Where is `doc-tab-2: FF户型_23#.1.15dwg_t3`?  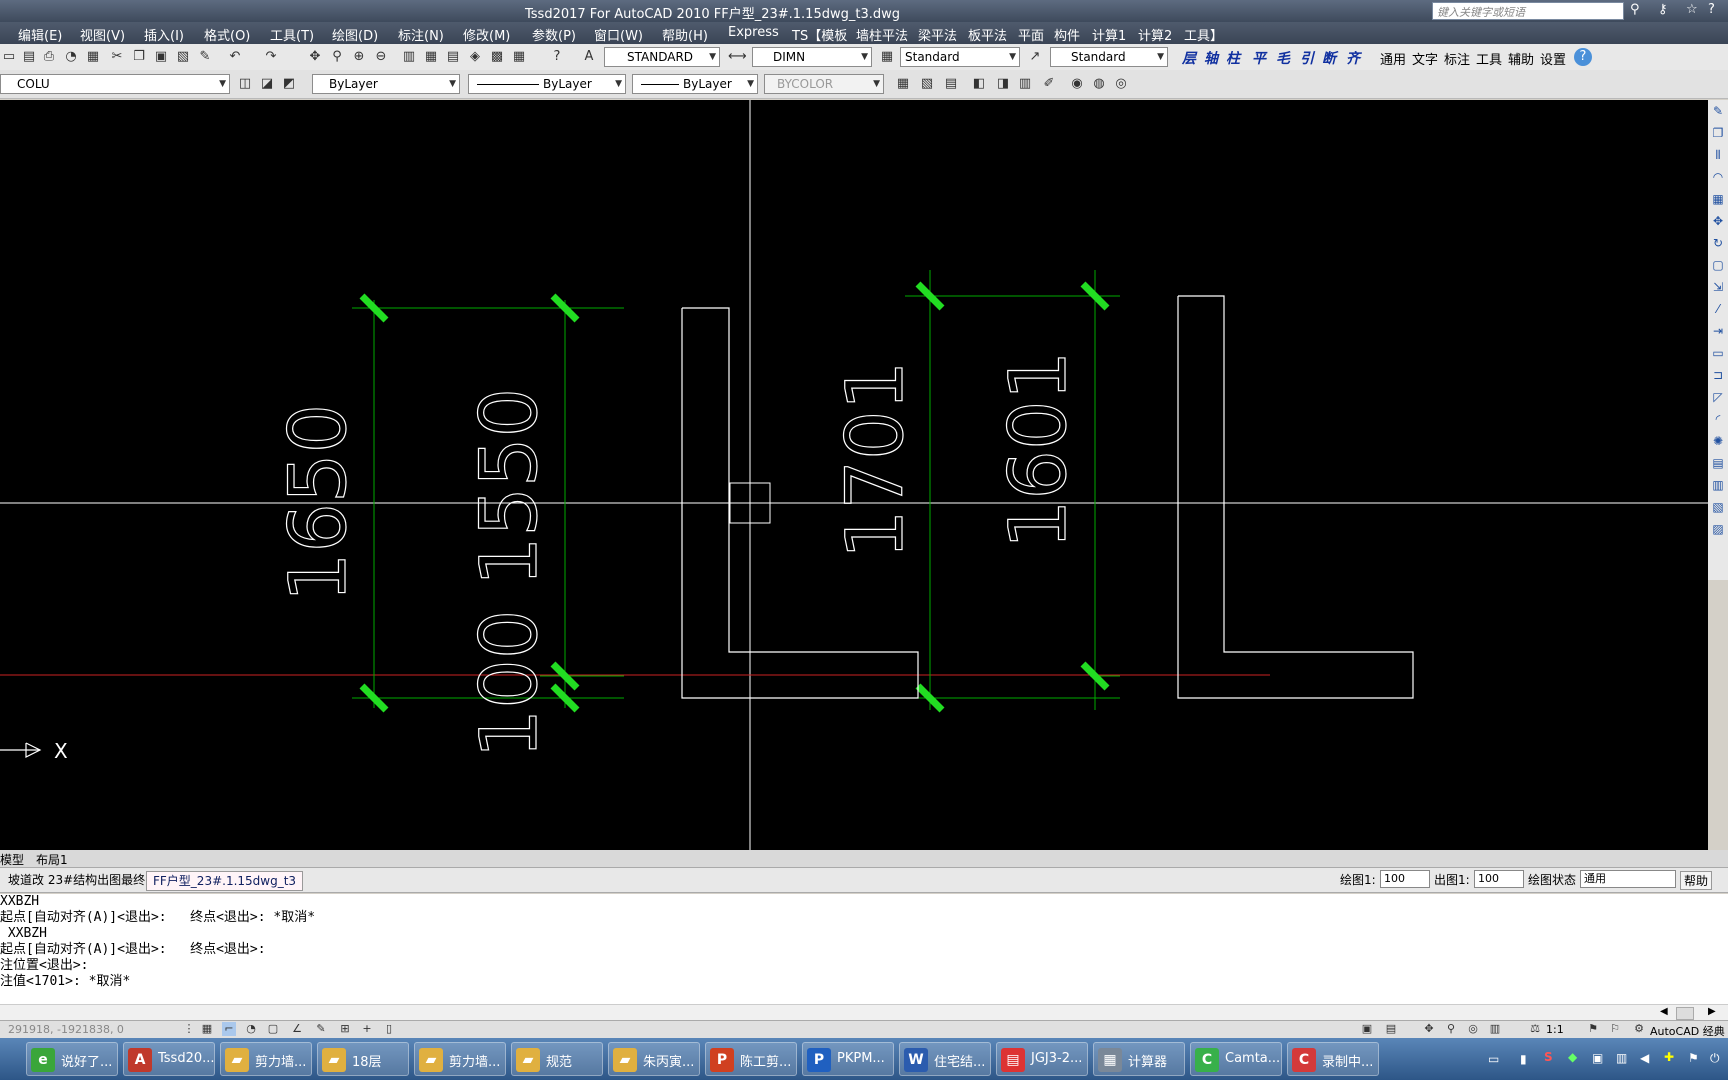 doc-tab-2: FF户型_23#.1.15dwg_t3 is located at coordinates (225, 881).